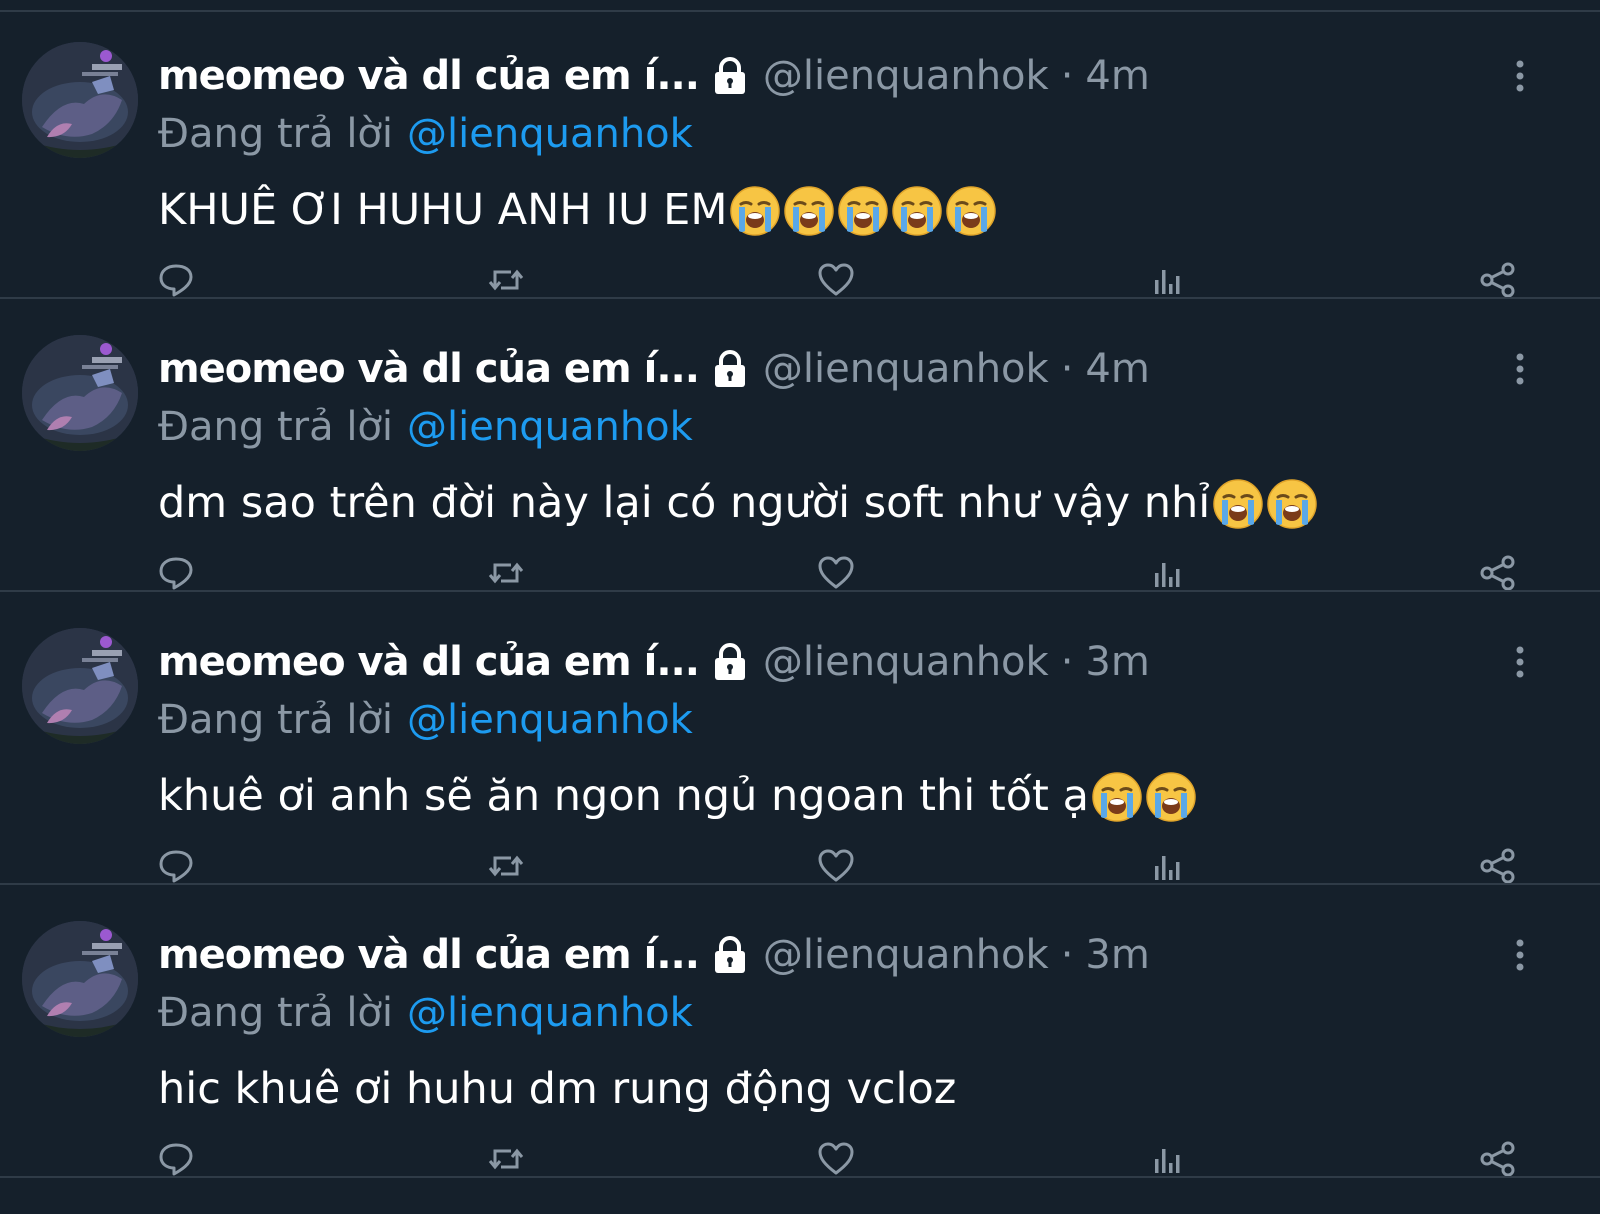 Image resolution: width=1600 pixels, height=1214 pixels. I want to click on analytics-icon, so click(1168, 1159).